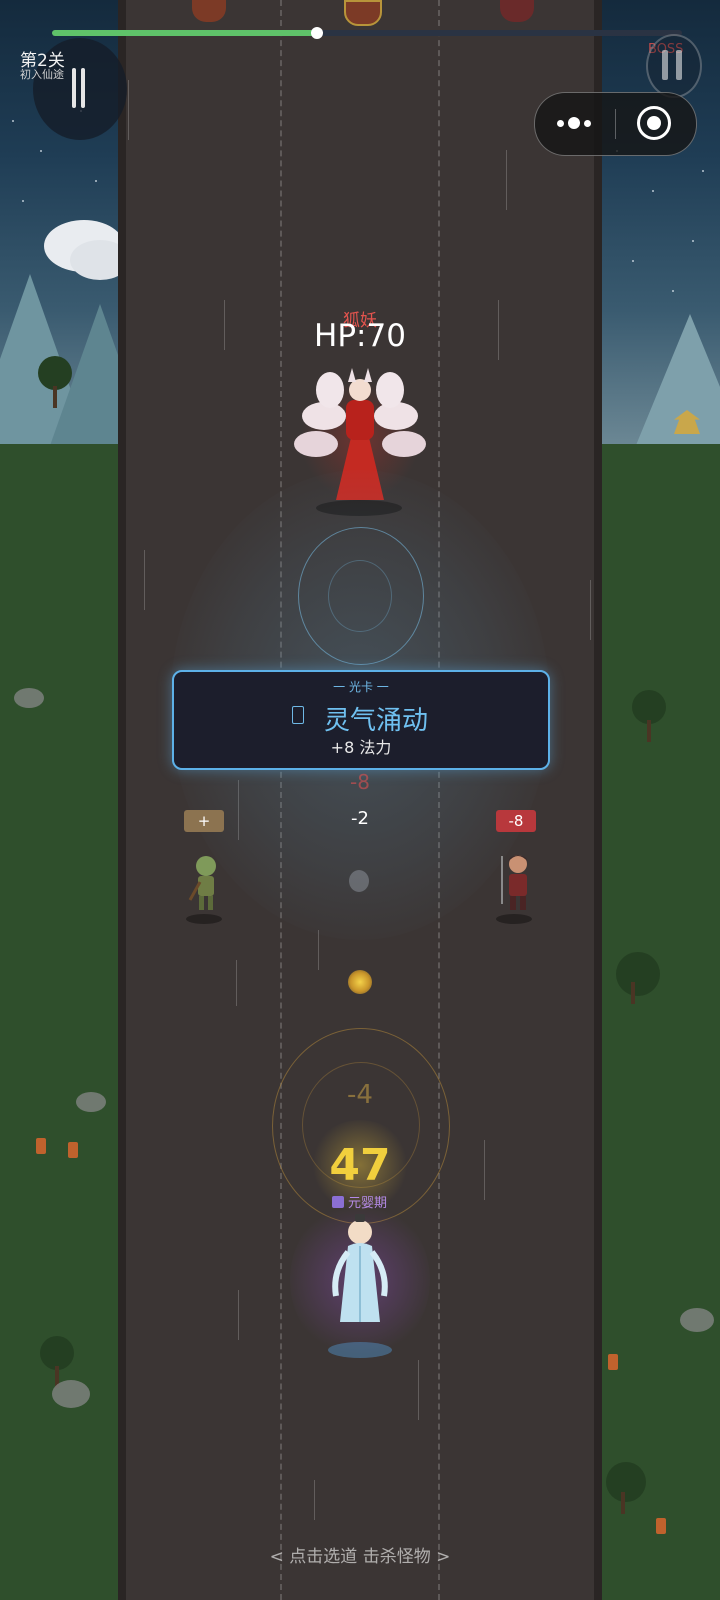 Image resolution: width=720 pixels, height=1600 pixels. What do you see at coordinates (360, 1165) in the screenshot?
I see `player-power: 47` at bounding box center [360, 1165].